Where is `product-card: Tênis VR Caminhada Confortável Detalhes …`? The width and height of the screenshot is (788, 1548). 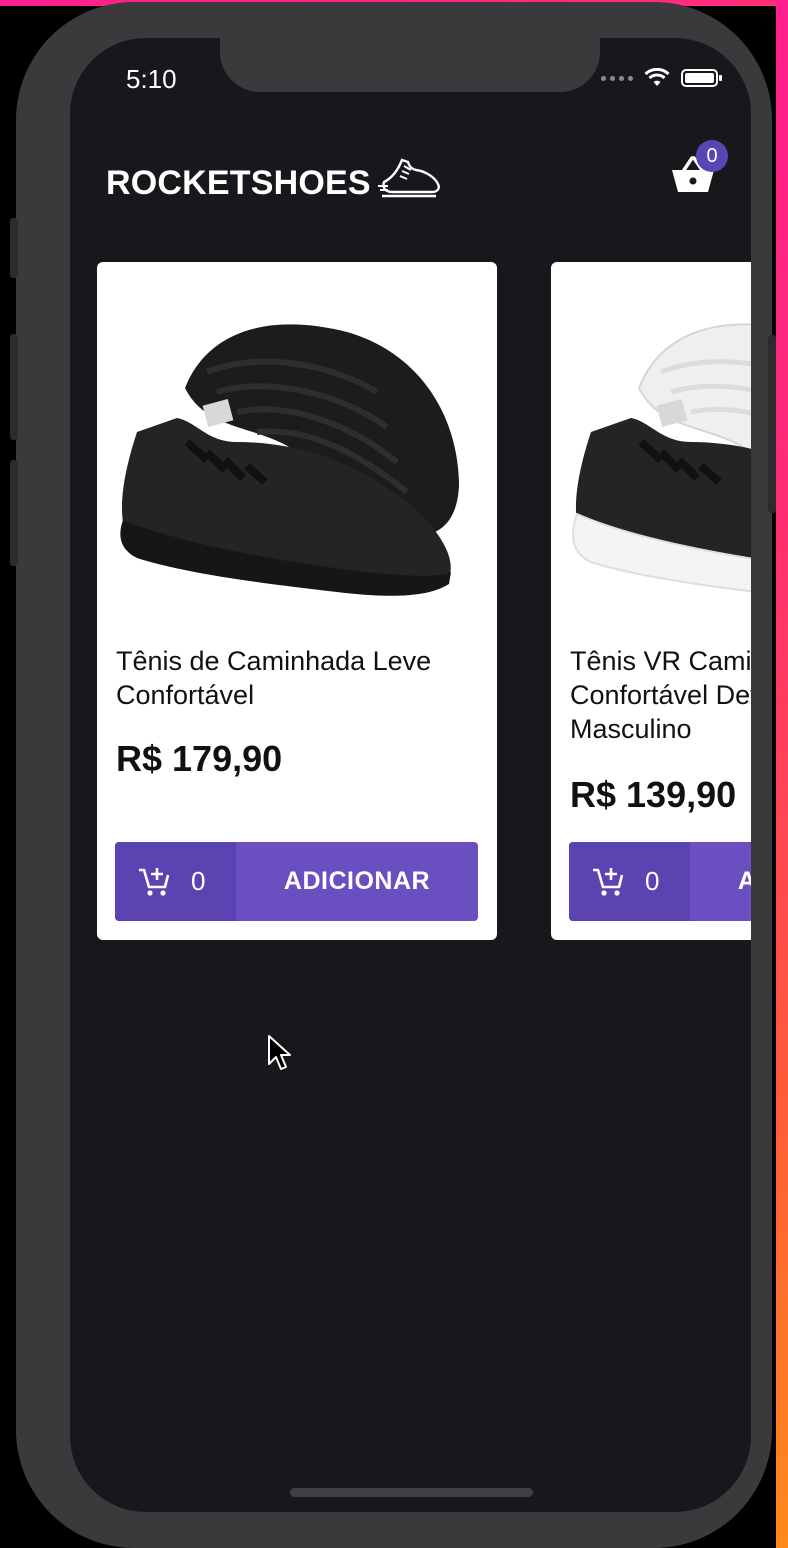
product-card: Tênis VR Caminhada Confortável Detalhes … is located at coordinates (651, 601).